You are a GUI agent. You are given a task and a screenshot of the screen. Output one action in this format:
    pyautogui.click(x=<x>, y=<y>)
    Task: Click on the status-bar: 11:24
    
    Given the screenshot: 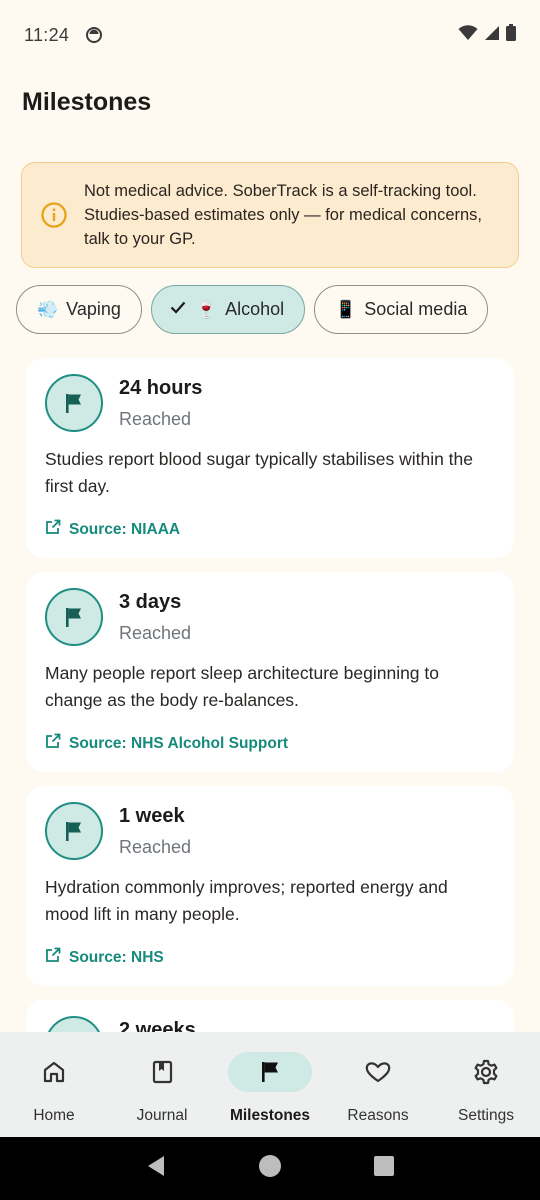 What is the action you would take?
    pyautogui.click(x=270, y=35)
    